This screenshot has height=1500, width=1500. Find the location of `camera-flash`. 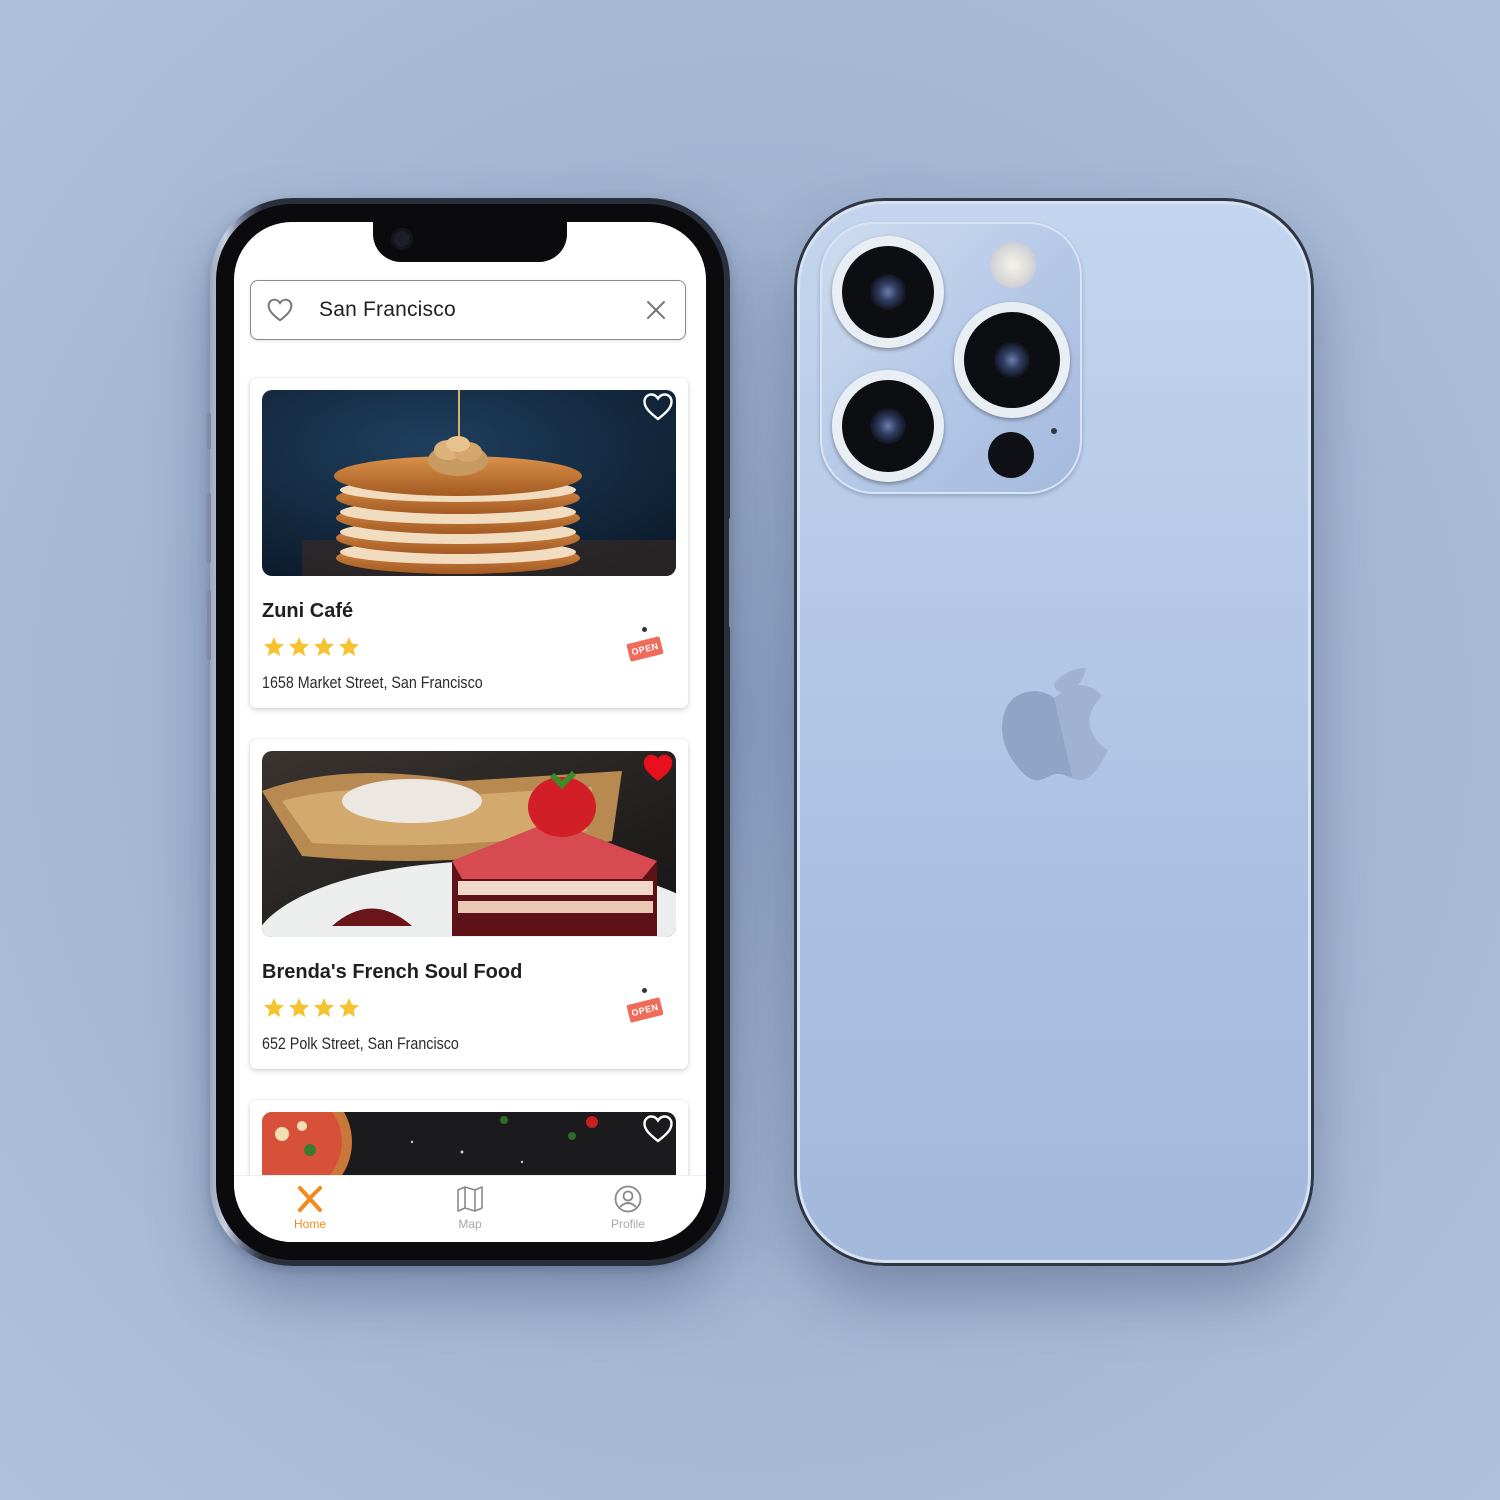

camera-flash is located at coordinates (1013, 265).